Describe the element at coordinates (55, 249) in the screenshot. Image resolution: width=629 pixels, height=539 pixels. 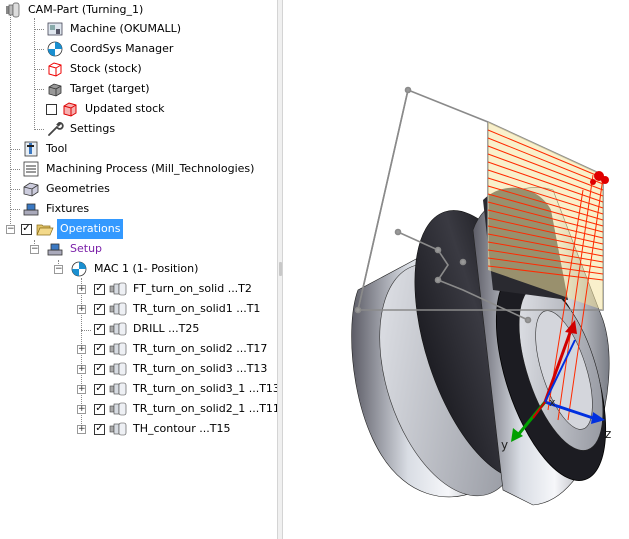
I see `setup-icon` at that location.